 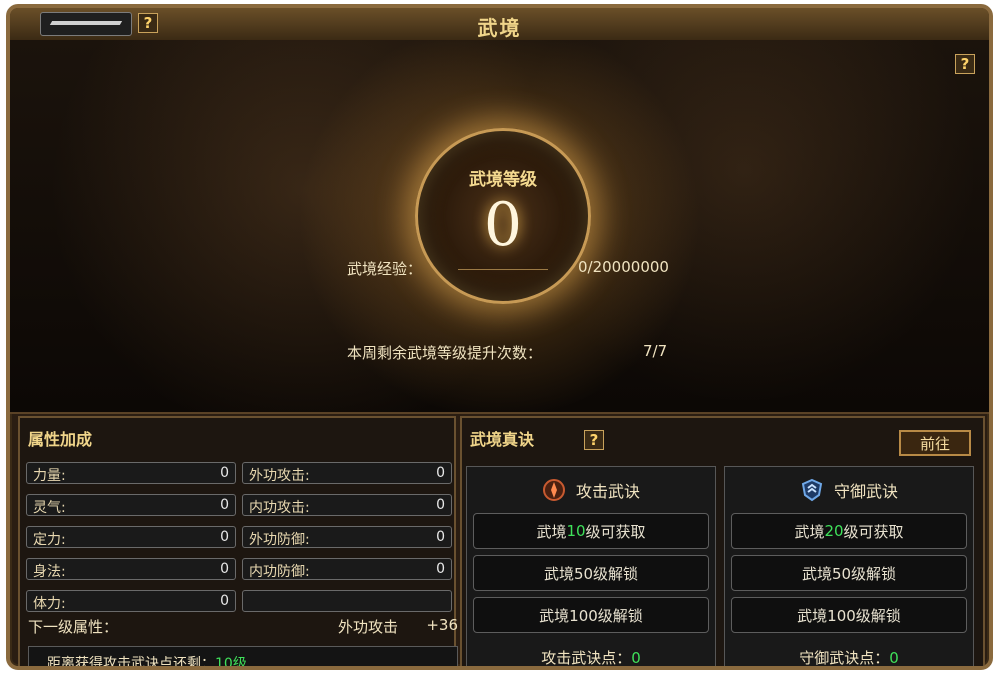 I want to click on attack-points-label: 攻击武诀点：, so click(x=586, y=658).